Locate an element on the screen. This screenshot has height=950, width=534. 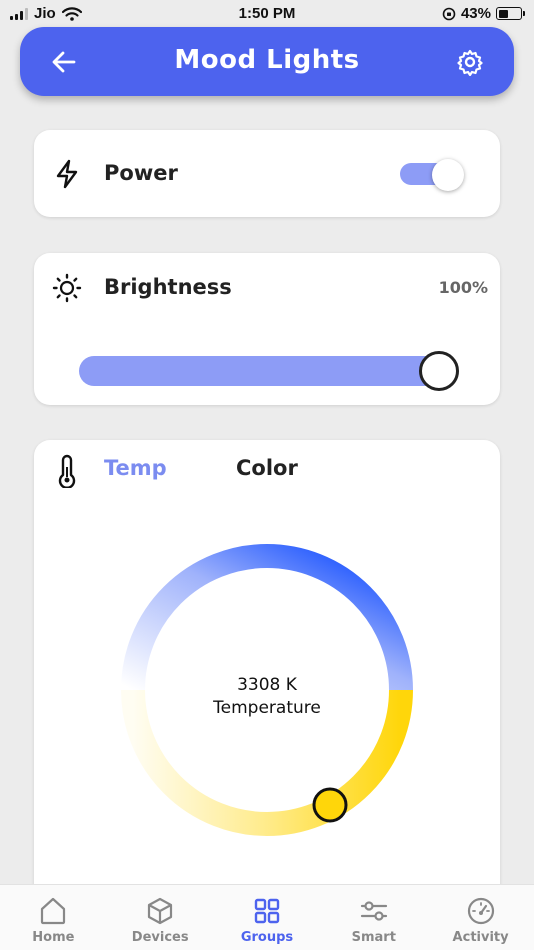
nav-label: Activity is located at coordinates (480, 937).